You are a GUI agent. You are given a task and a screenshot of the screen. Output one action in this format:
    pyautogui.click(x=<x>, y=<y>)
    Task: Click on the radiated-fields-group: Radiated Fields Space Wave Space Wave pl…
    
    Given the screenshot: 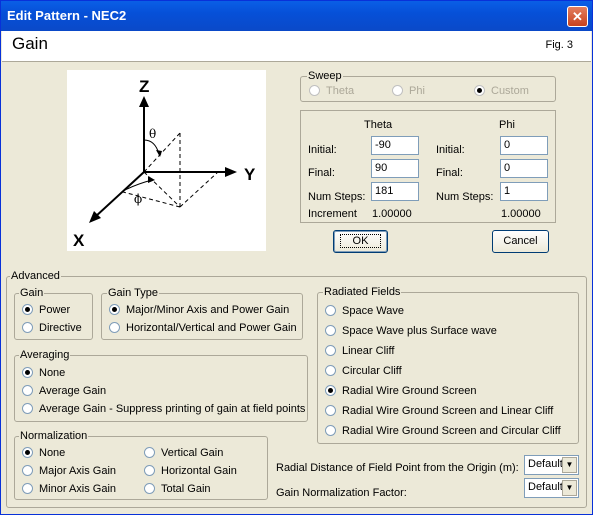 What is the action you would take?
    pyautogui.click(x=448, y=365)
    